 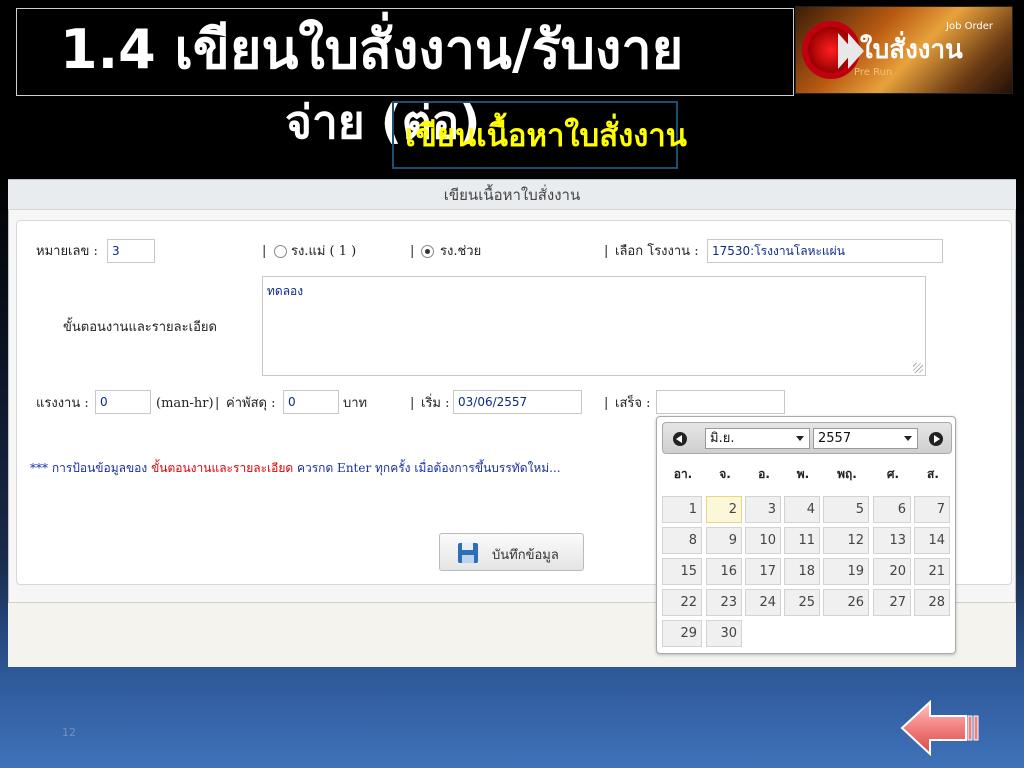 What do you see at coordinates (918, 368) in the screenshot?
I see `resize-grip-icon` at bounding box center [918, 368].